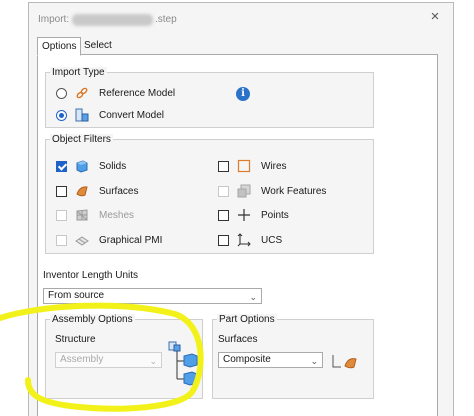 The height and width of the screenshot is (416, 474). I want to click on reference-model-radio, so click(61, 93).